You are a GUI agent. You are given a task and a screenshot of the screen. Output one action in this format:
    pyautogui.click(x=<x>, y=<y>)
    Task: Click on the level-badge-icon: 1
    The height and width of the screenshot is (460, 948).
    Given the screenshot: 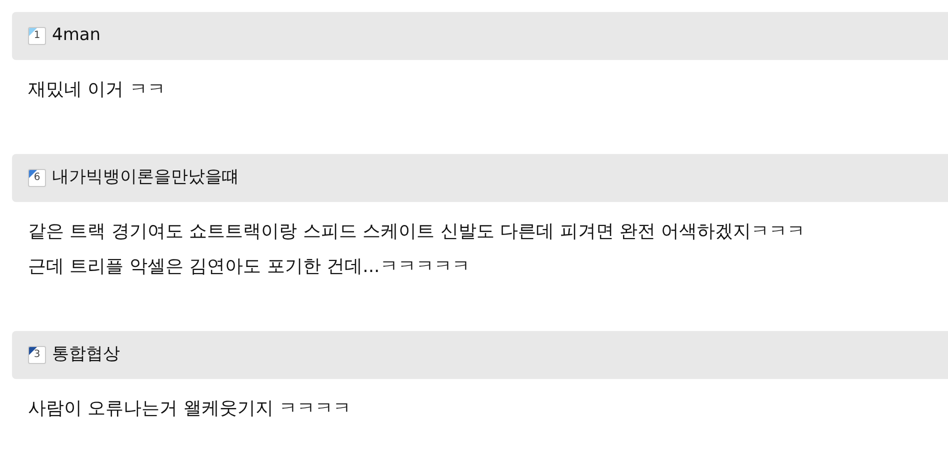 What is the action you would take?
    pyautogui.click(x=37, y=36)
    